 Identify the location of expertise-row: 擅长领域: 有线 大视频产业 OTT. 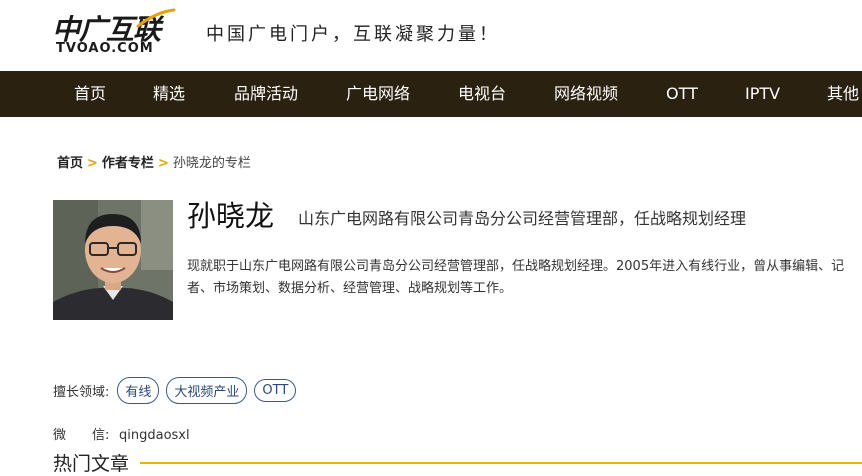
(178, 390).